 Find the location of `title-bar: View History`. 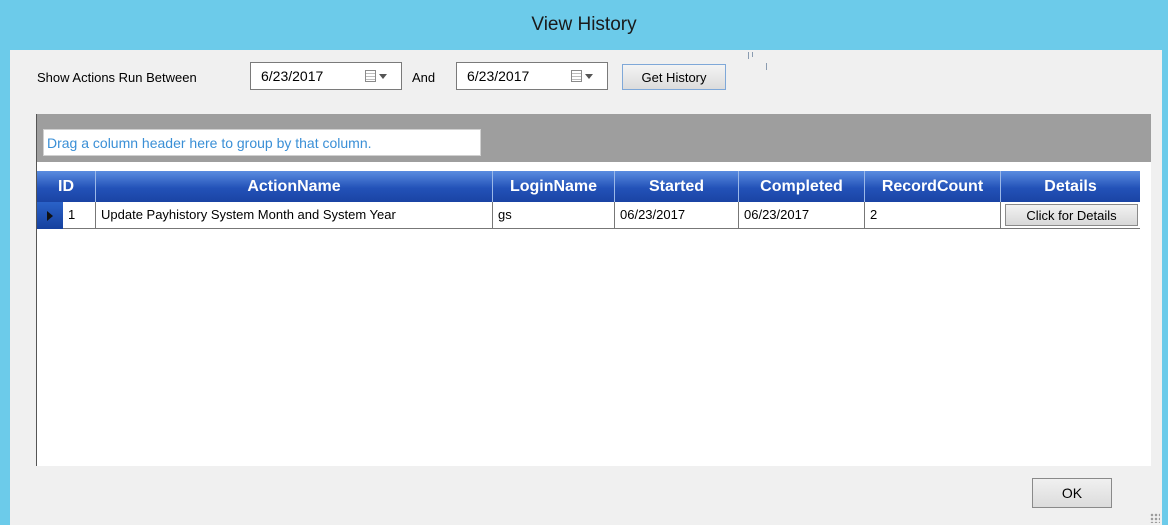

title-bar: View History is located at coordinates (584, 25).